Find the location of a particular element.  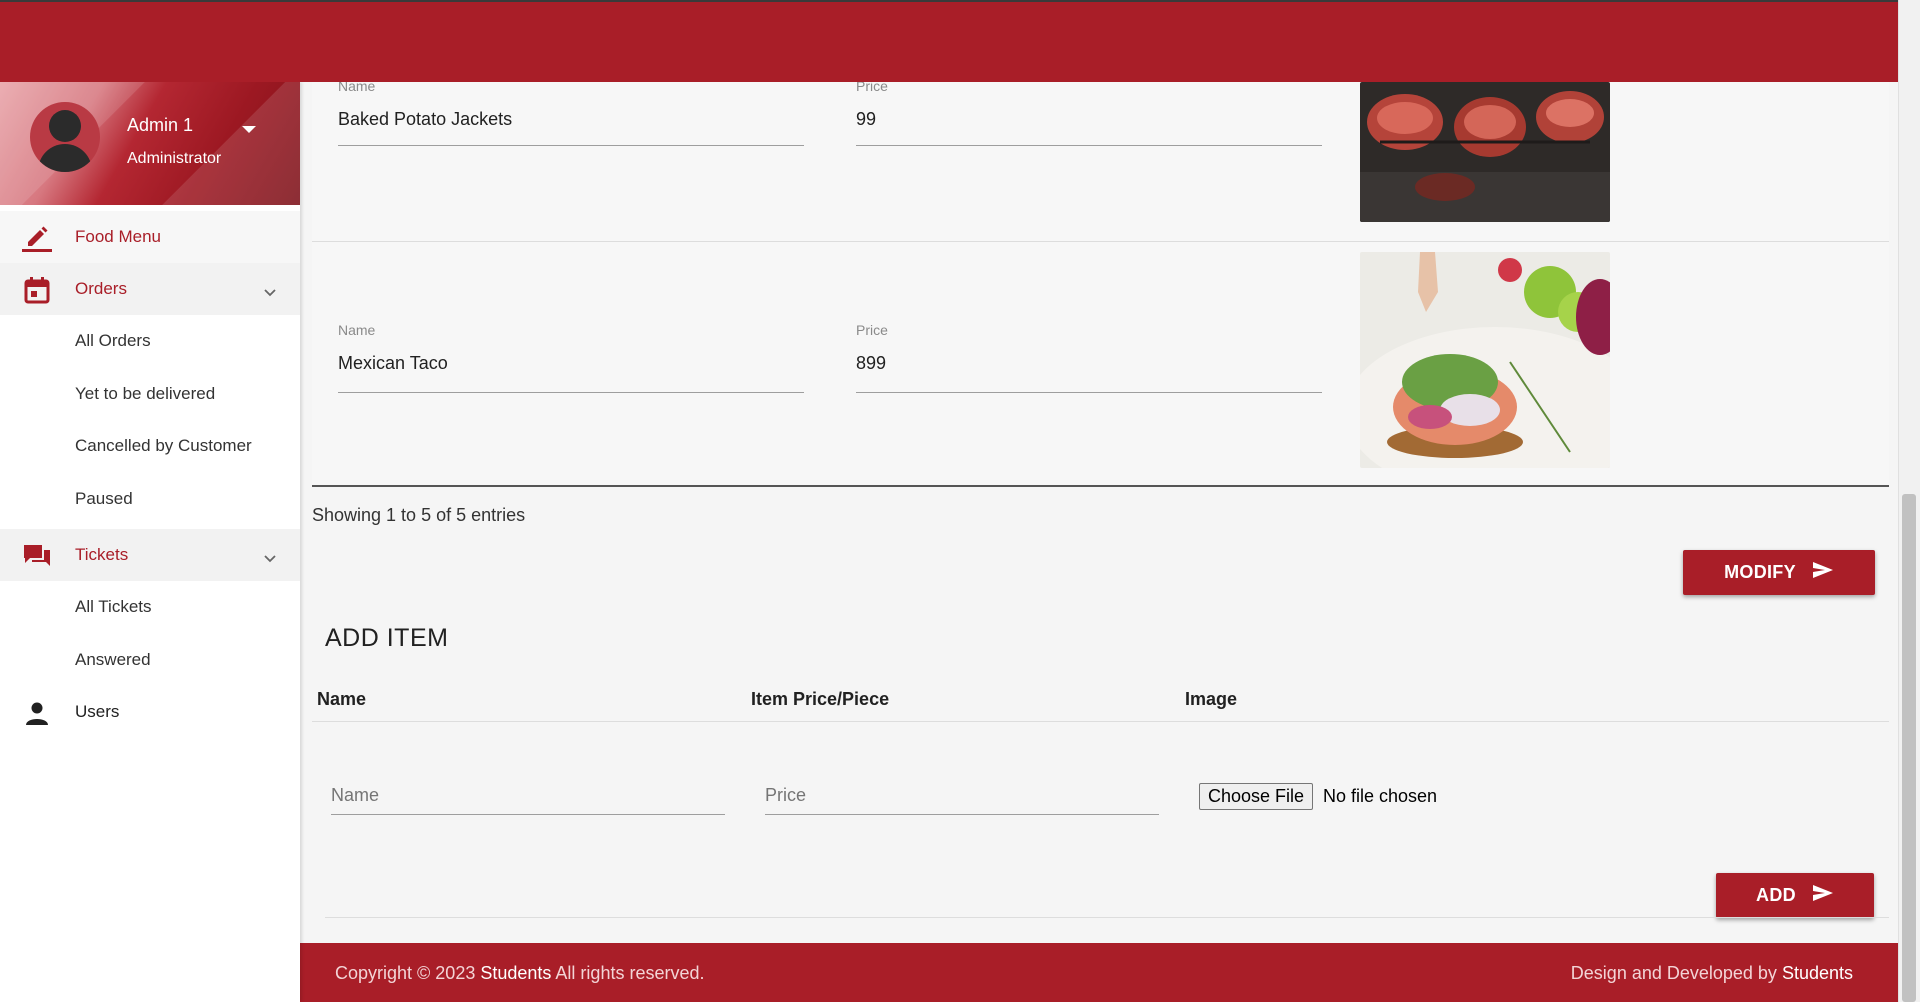

avatar is located at coordinates (65, 137).